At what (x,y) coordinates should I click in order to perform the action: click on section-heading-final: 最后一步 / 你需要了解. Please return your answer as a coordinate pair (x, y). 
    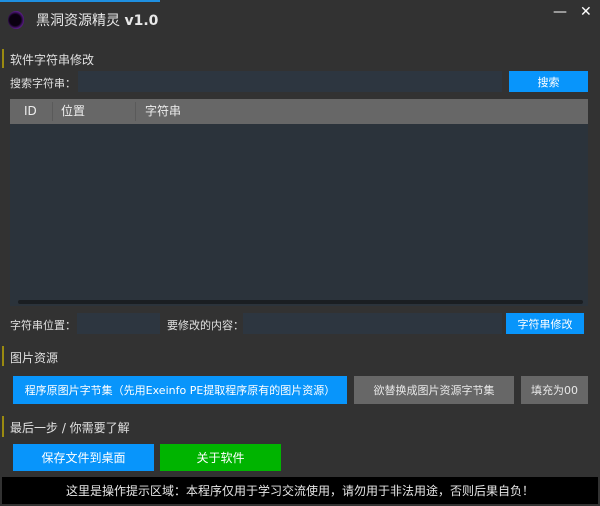
    Looking at the image, I should click on (70, 428).